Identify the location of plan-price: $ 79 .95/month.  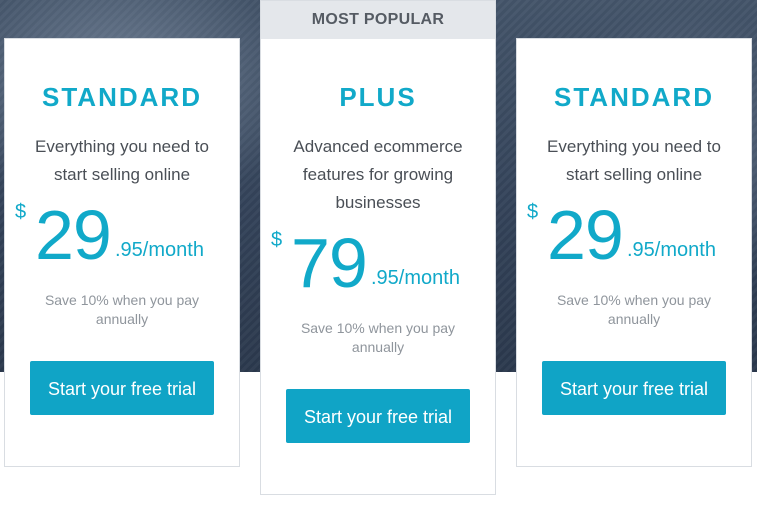
(378, 265).